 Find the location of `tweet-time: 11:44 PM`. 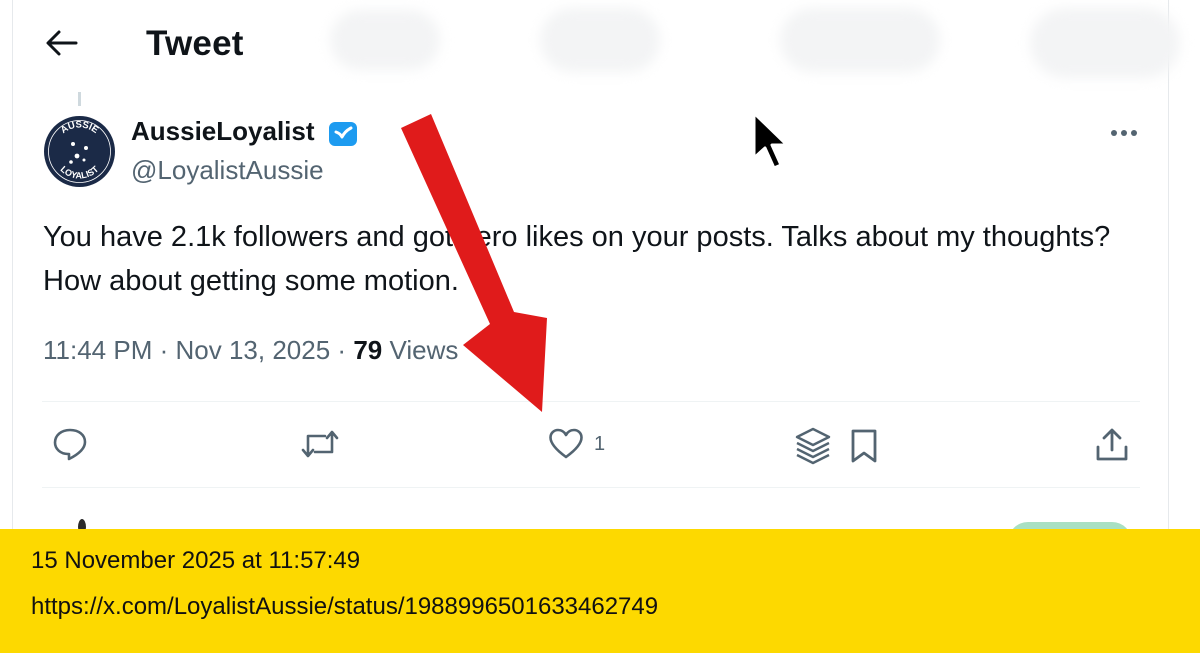

tweet-time: 11:44 PM is located at coordinates (97, 350).